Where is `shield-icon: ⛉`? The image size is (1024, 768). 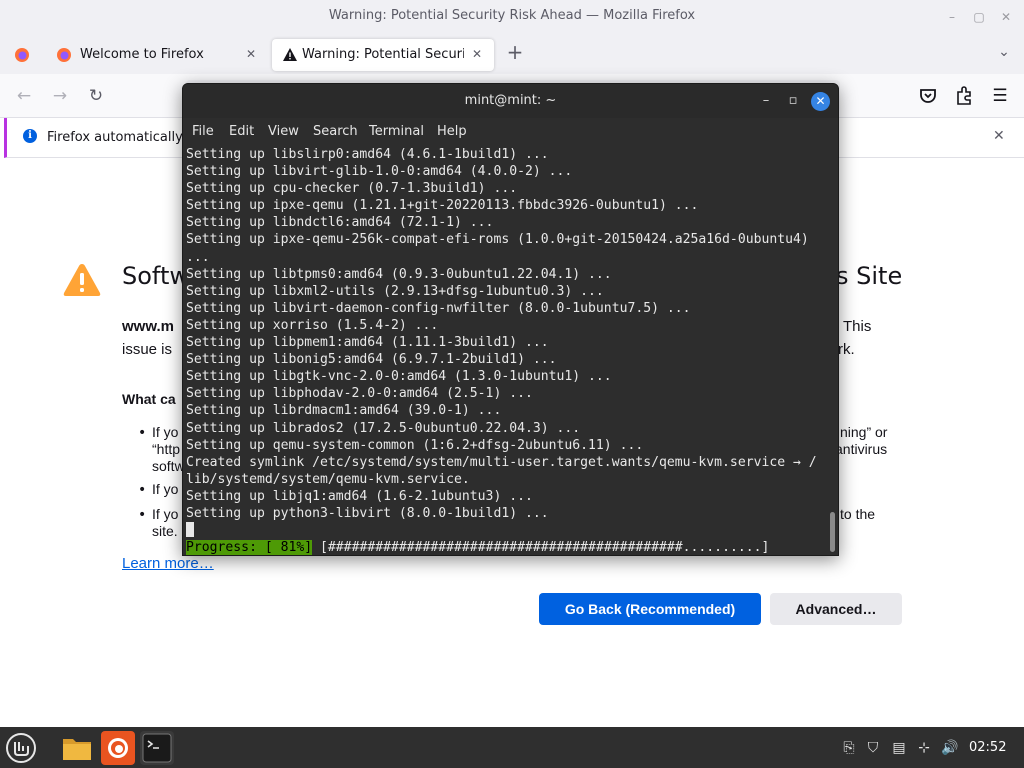
shield-icon: ⛉ is located at coordinates (873, 748).